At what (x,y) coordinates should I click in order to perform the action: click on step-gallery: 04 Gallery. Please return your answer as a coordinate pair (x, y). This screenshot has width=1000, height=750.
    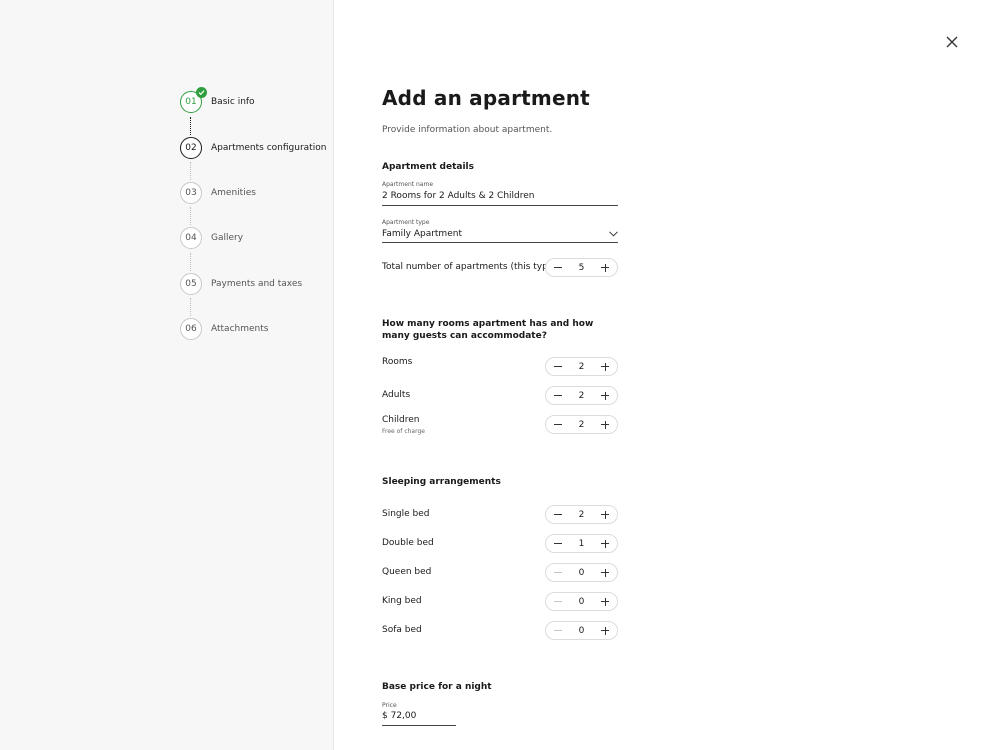
    Looking at the image, I should click on (211, 238).